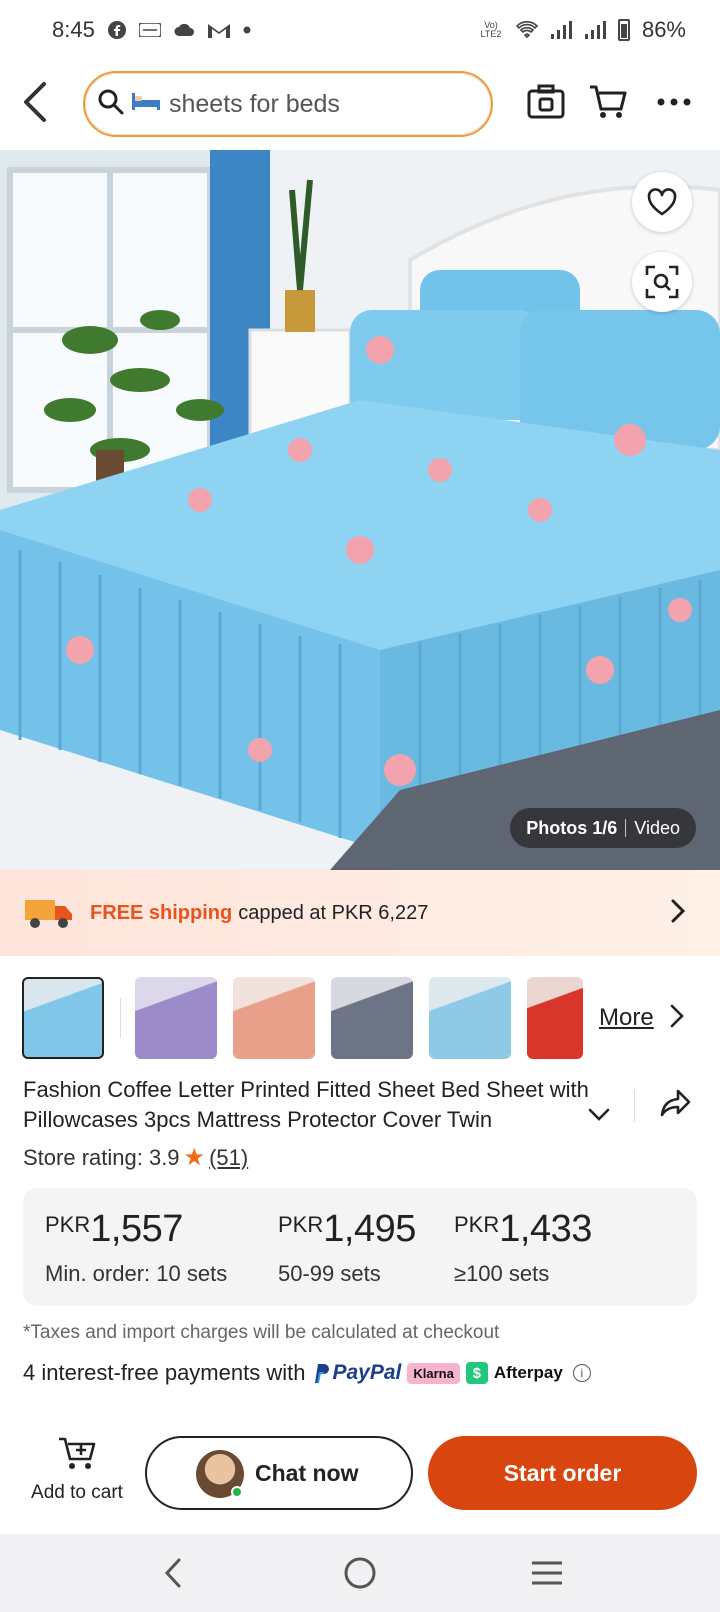  I want to click on cloud-icon, so click(184, 30).